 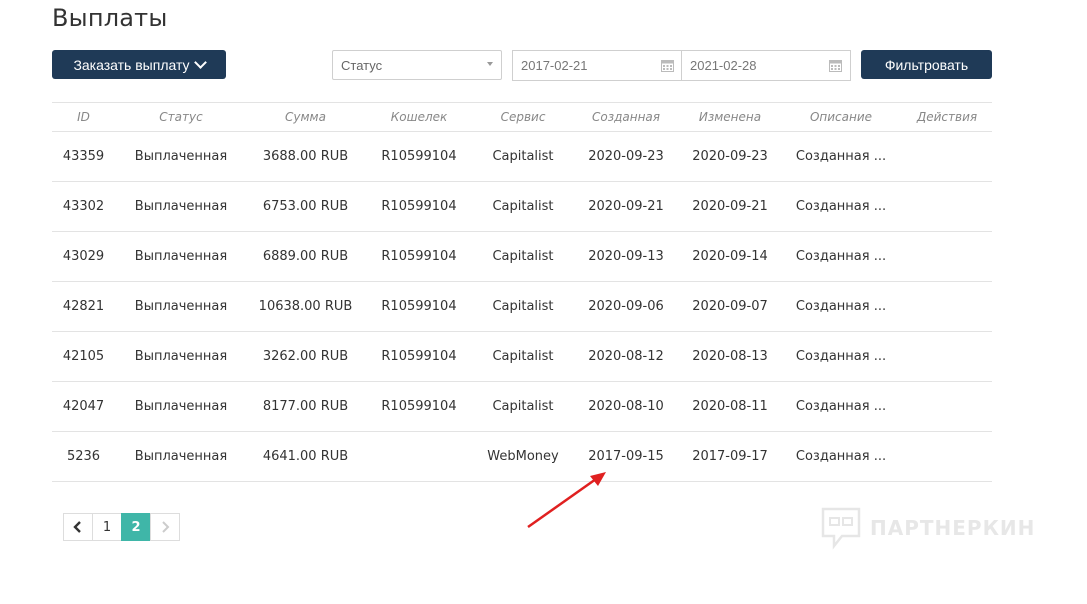 I want to click on watermark-logo-icon, so click(x=841, y=528).